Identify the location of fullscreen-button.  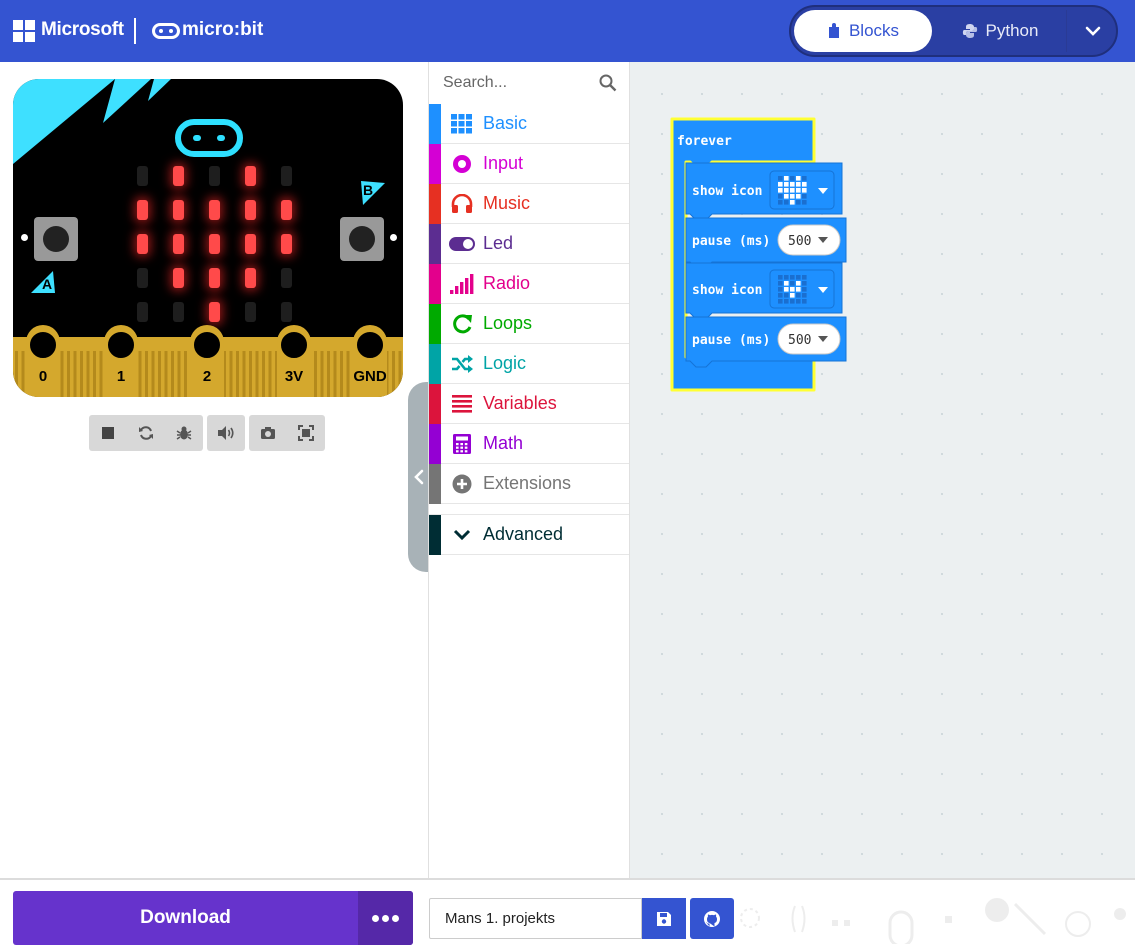
(306, 433).